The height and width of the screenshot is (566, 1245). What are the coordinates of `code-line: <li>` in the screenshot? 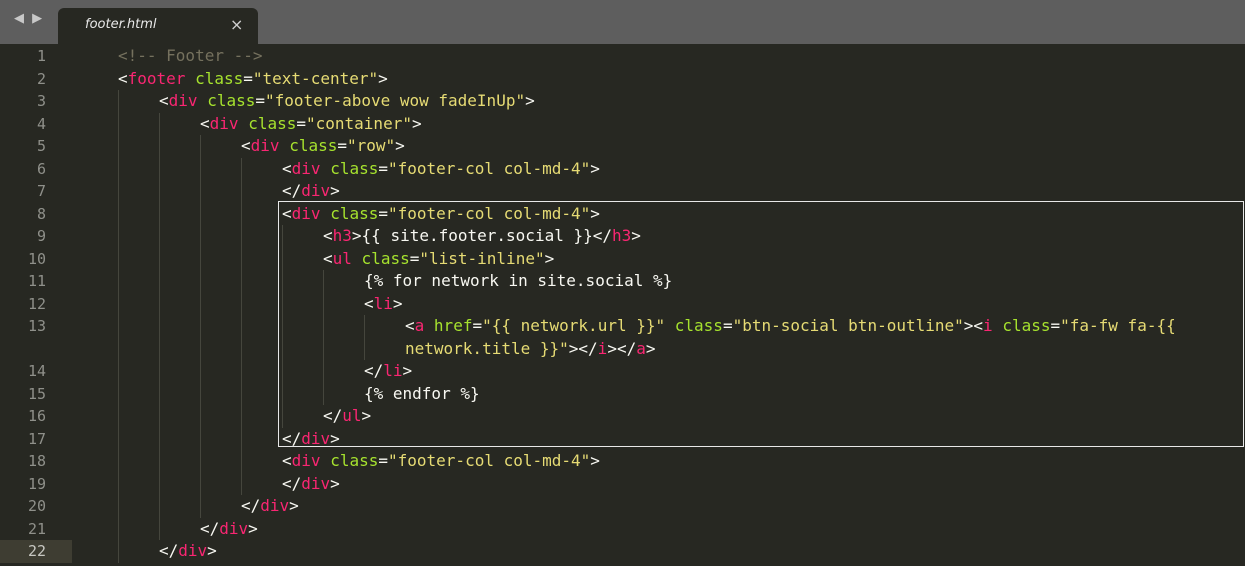 It's located at (383, 304).